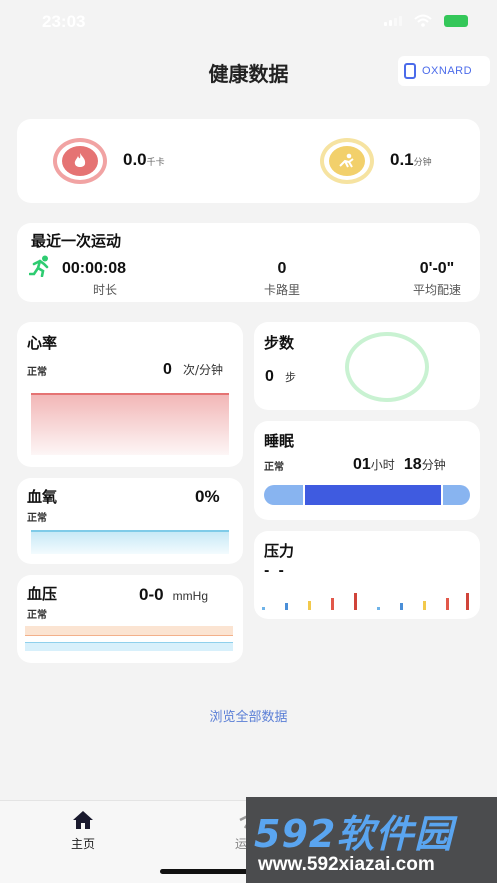 This screenshot has width=497, height=883. What do you see at coordinates (94, 268) in the screenshot?
I see `exercise-time: 00:00:08` at bounding box center [94, 268].